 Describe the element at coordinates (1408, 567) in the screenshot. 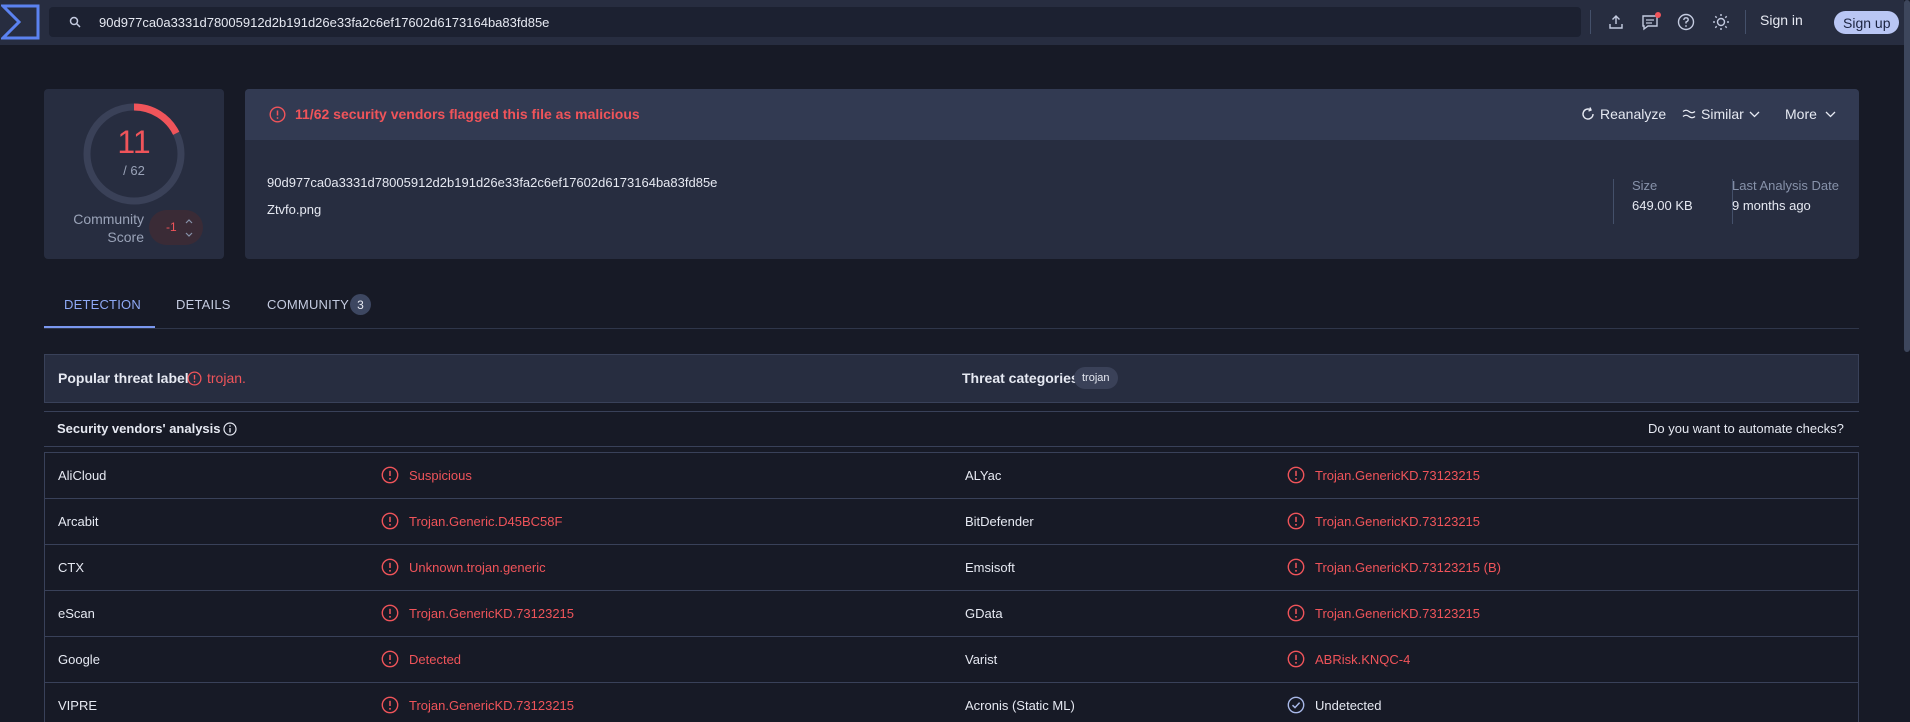

I see `vendor-result: Trojan.GenericKD.73123215 (B)` at that location.